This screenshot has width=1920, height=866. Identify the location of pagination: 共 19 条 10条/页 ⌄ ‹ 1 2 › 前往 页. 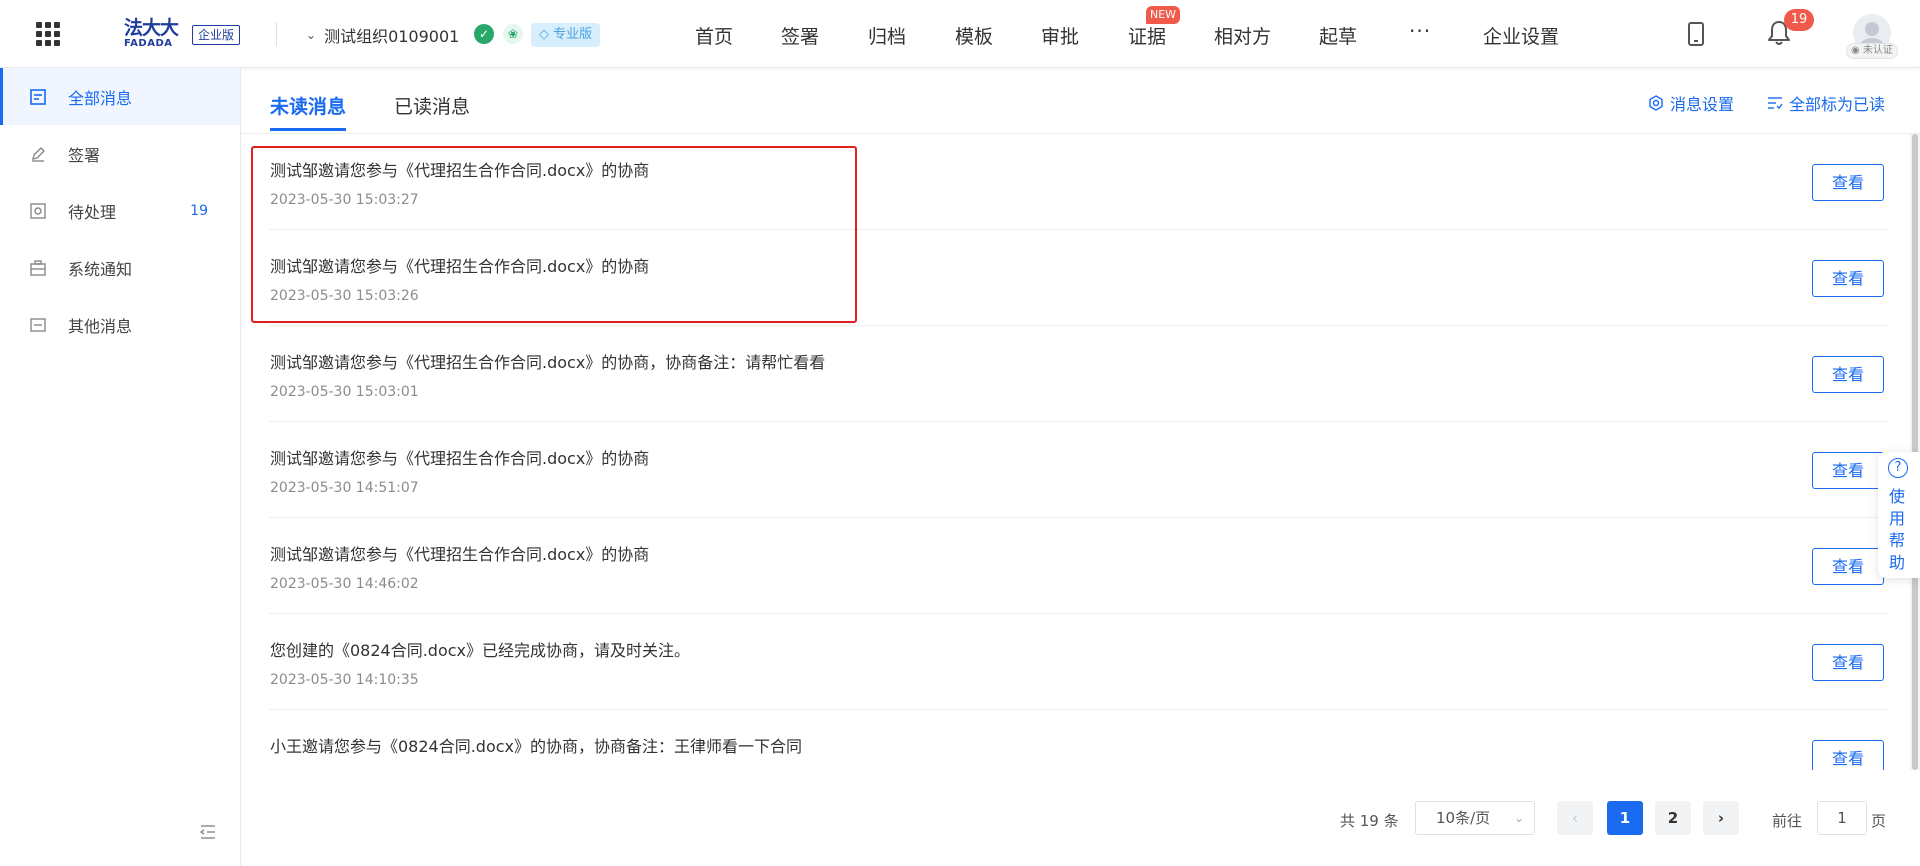
(1080, 818).